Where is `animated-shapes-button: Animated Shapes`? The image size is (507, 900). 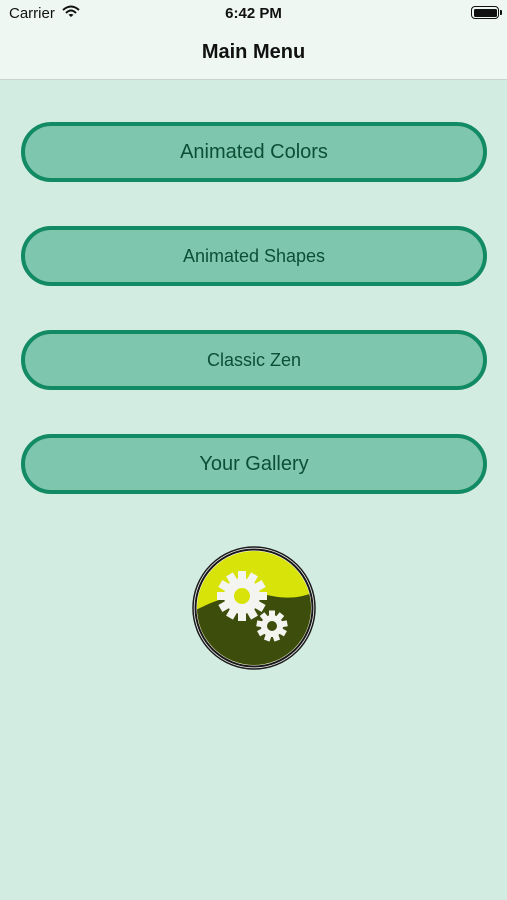 animated-shapes-button: Animated Shapes is located at coordinates (254, 256).